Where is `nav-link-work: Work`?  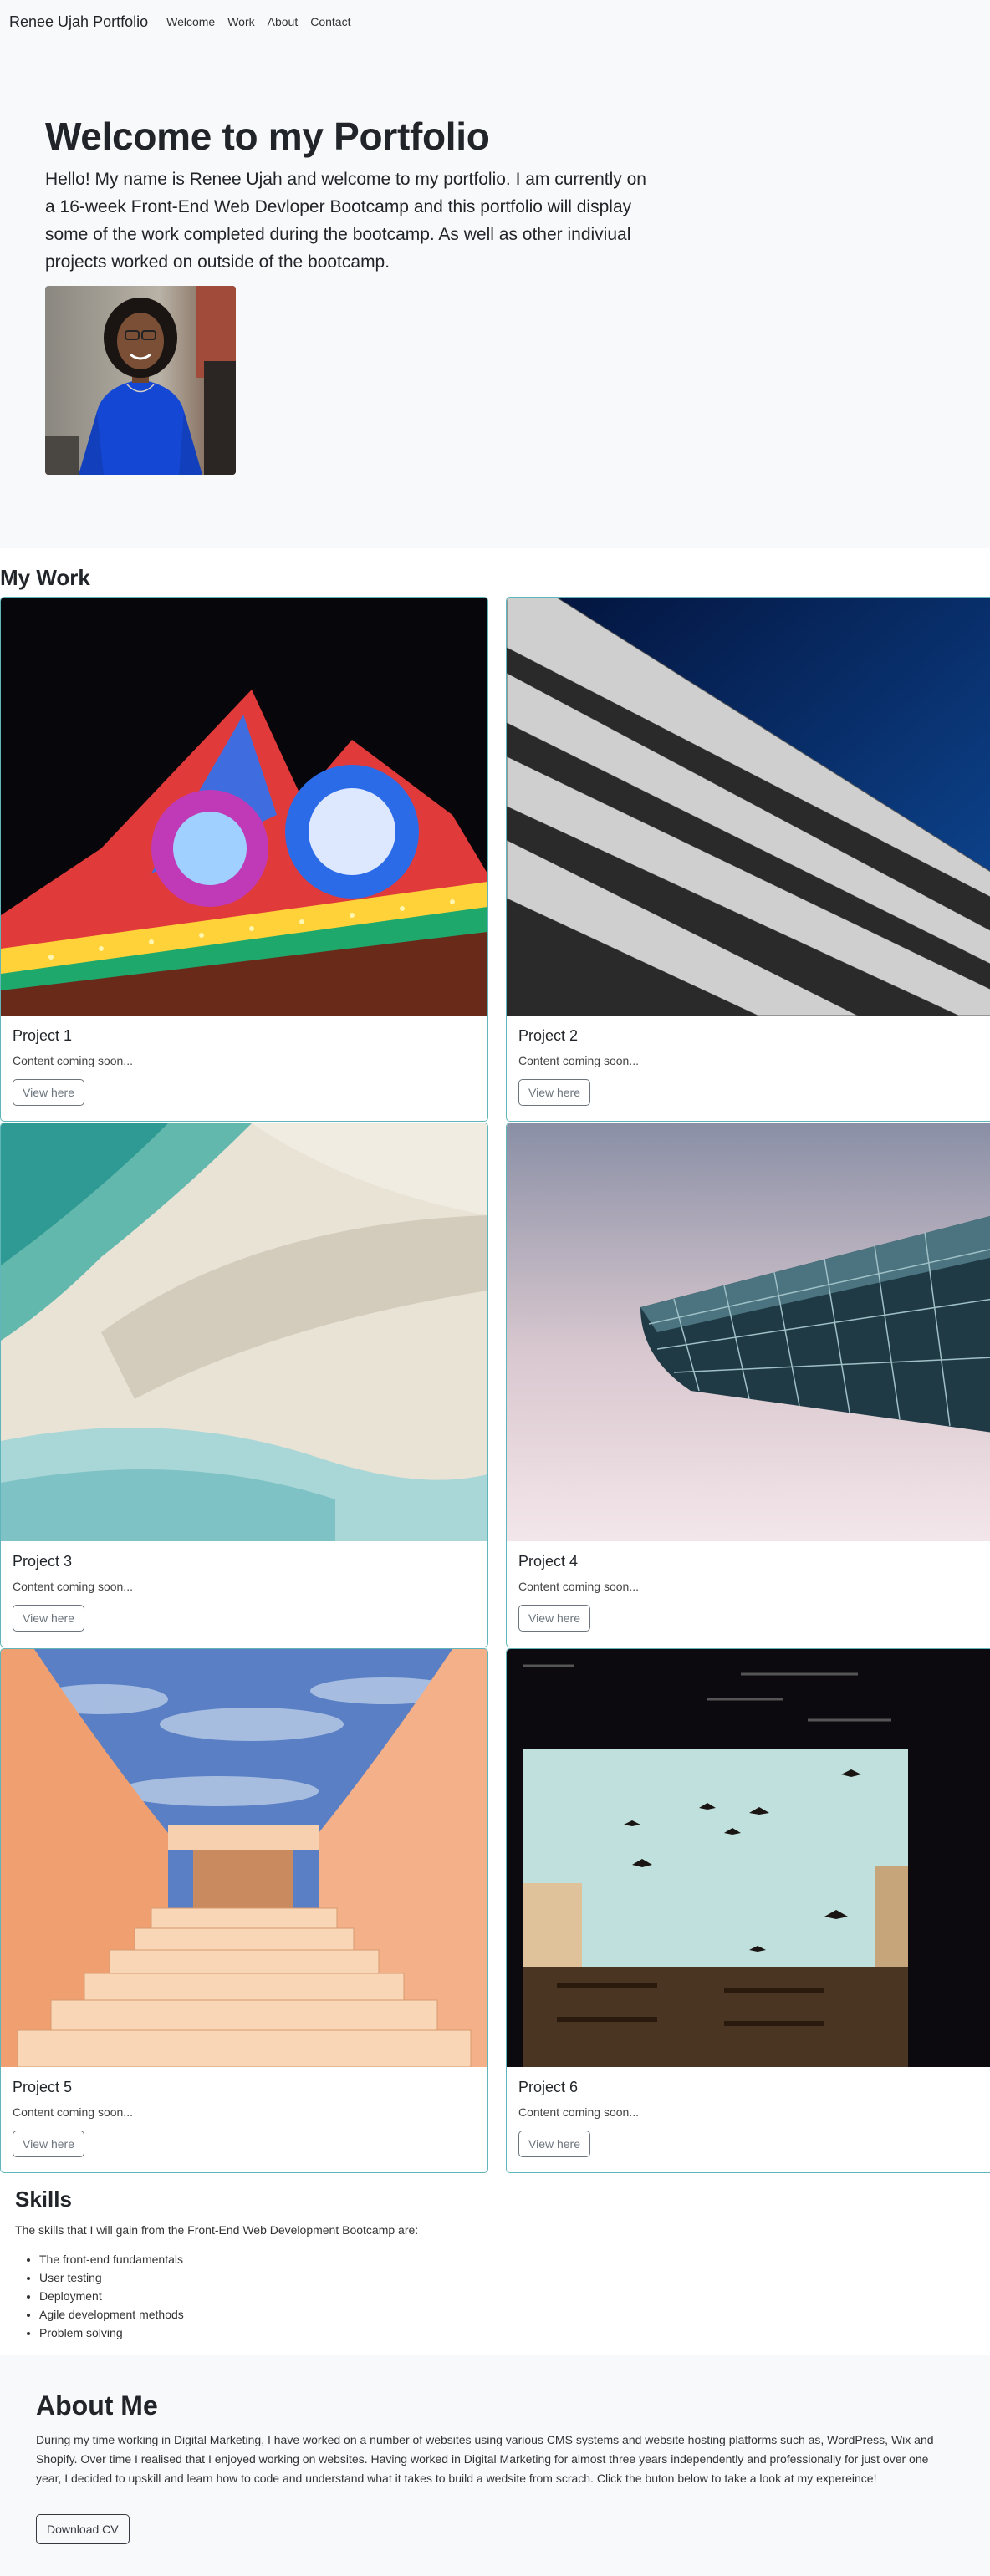 nav-link-work: Work is located at coordinates (240, 21).